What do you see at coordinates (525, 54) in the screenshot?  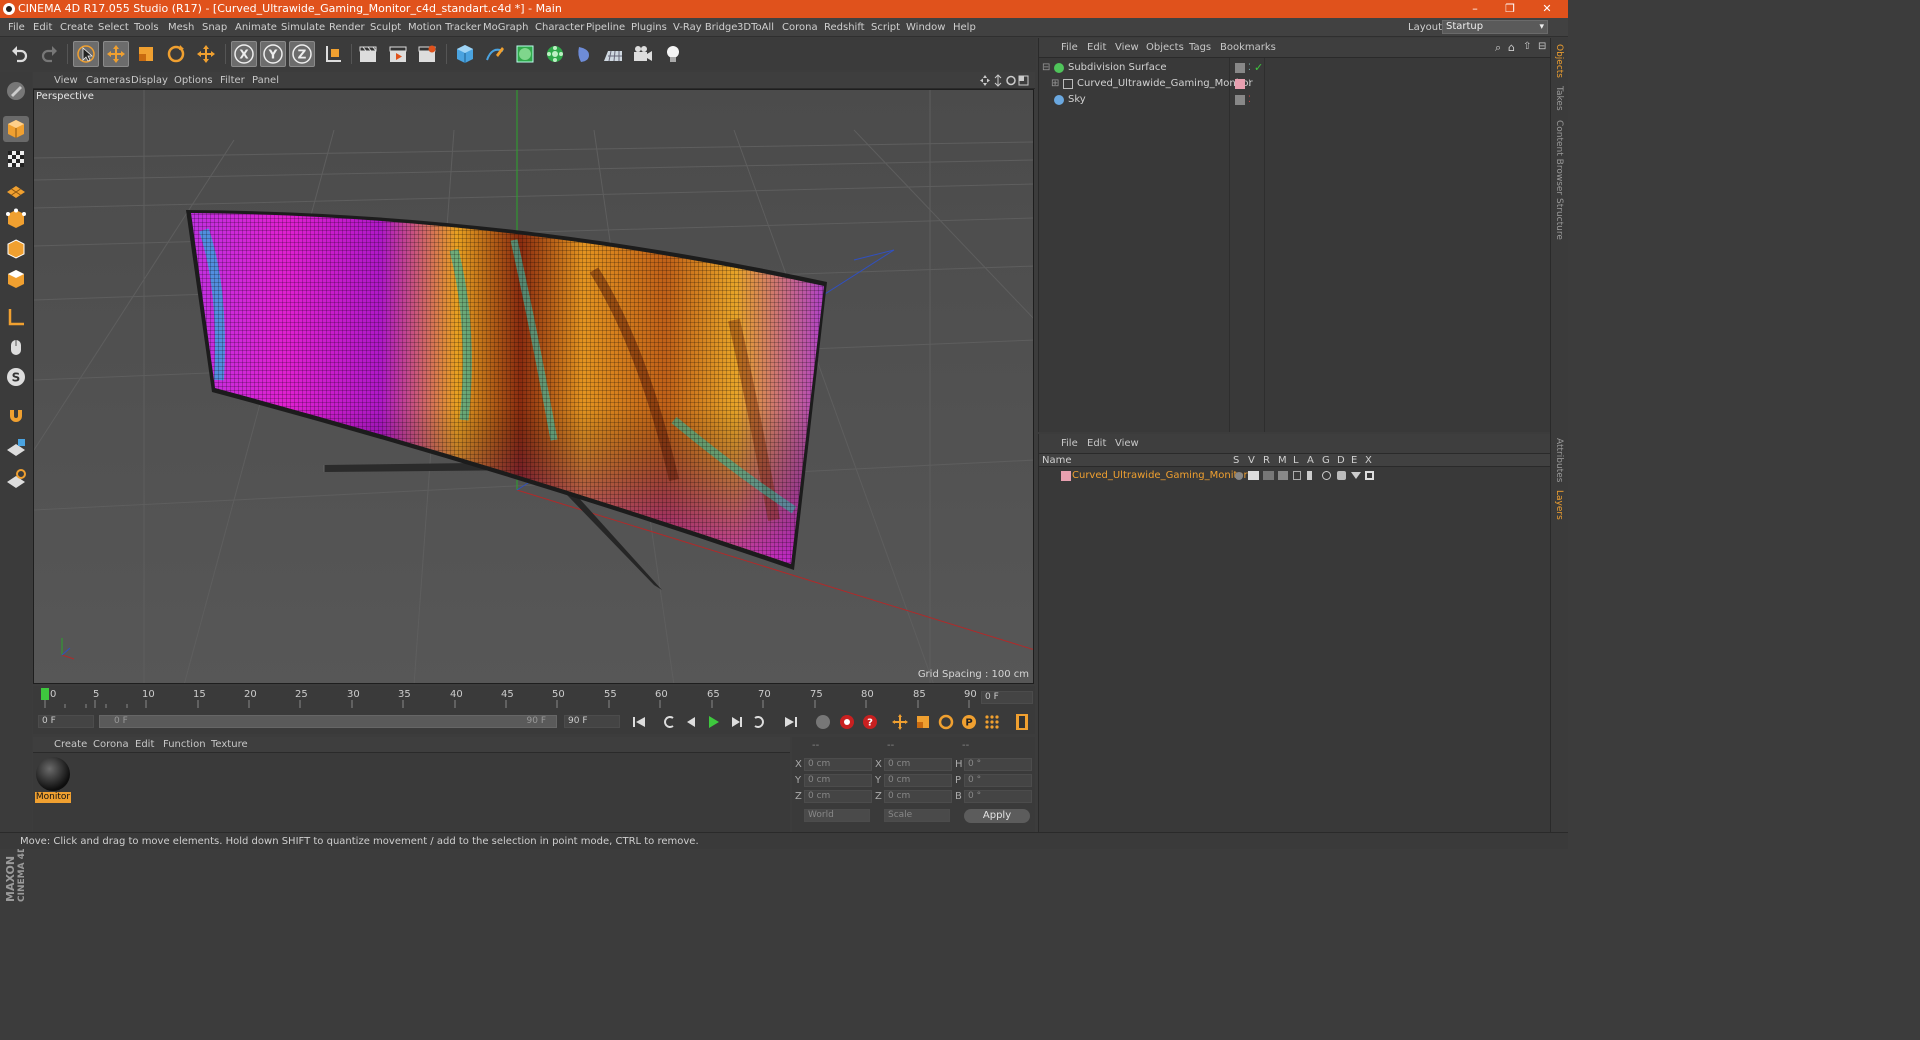 I see `add-subdivision-button` at bounding box center [525, 54].